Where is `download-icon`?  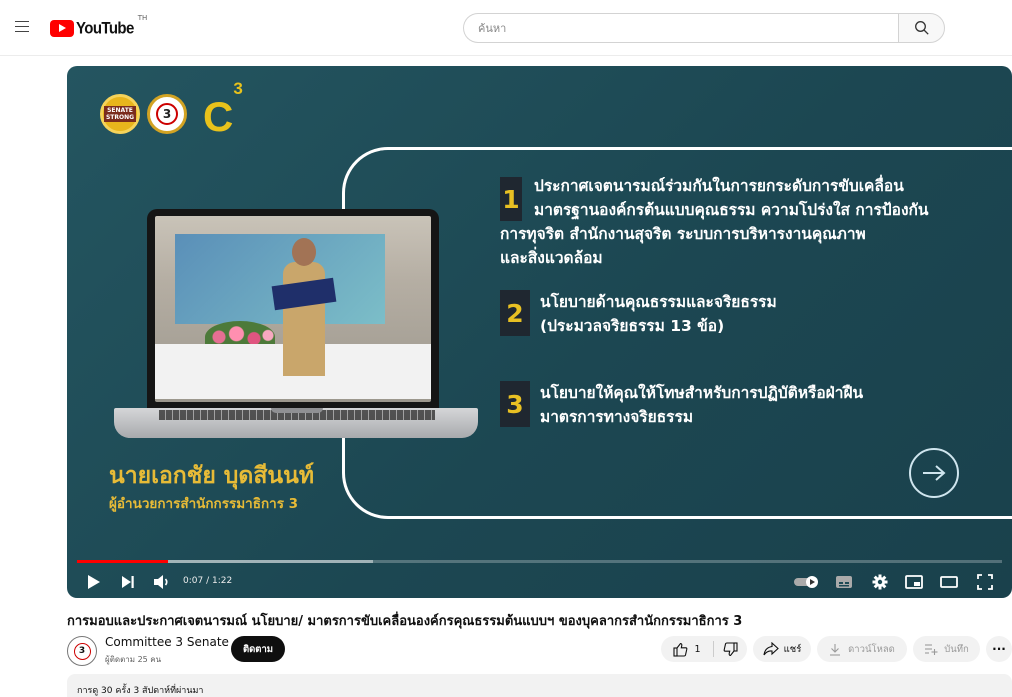 download-icon is located at coordinates (835, 649).